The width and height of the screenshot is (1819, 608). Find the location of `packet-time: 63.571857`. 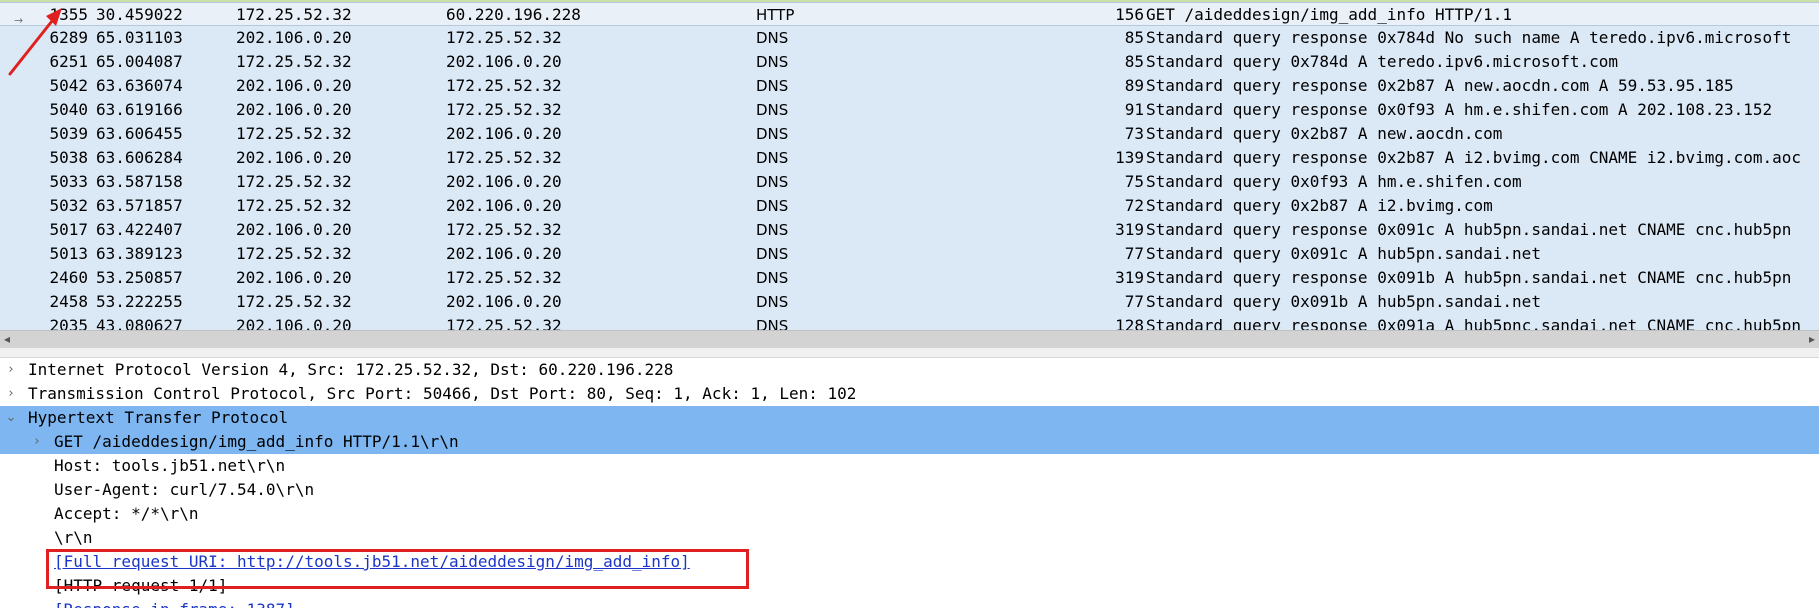

packet-time: 63.571857 is located at coordinates (139, 205).